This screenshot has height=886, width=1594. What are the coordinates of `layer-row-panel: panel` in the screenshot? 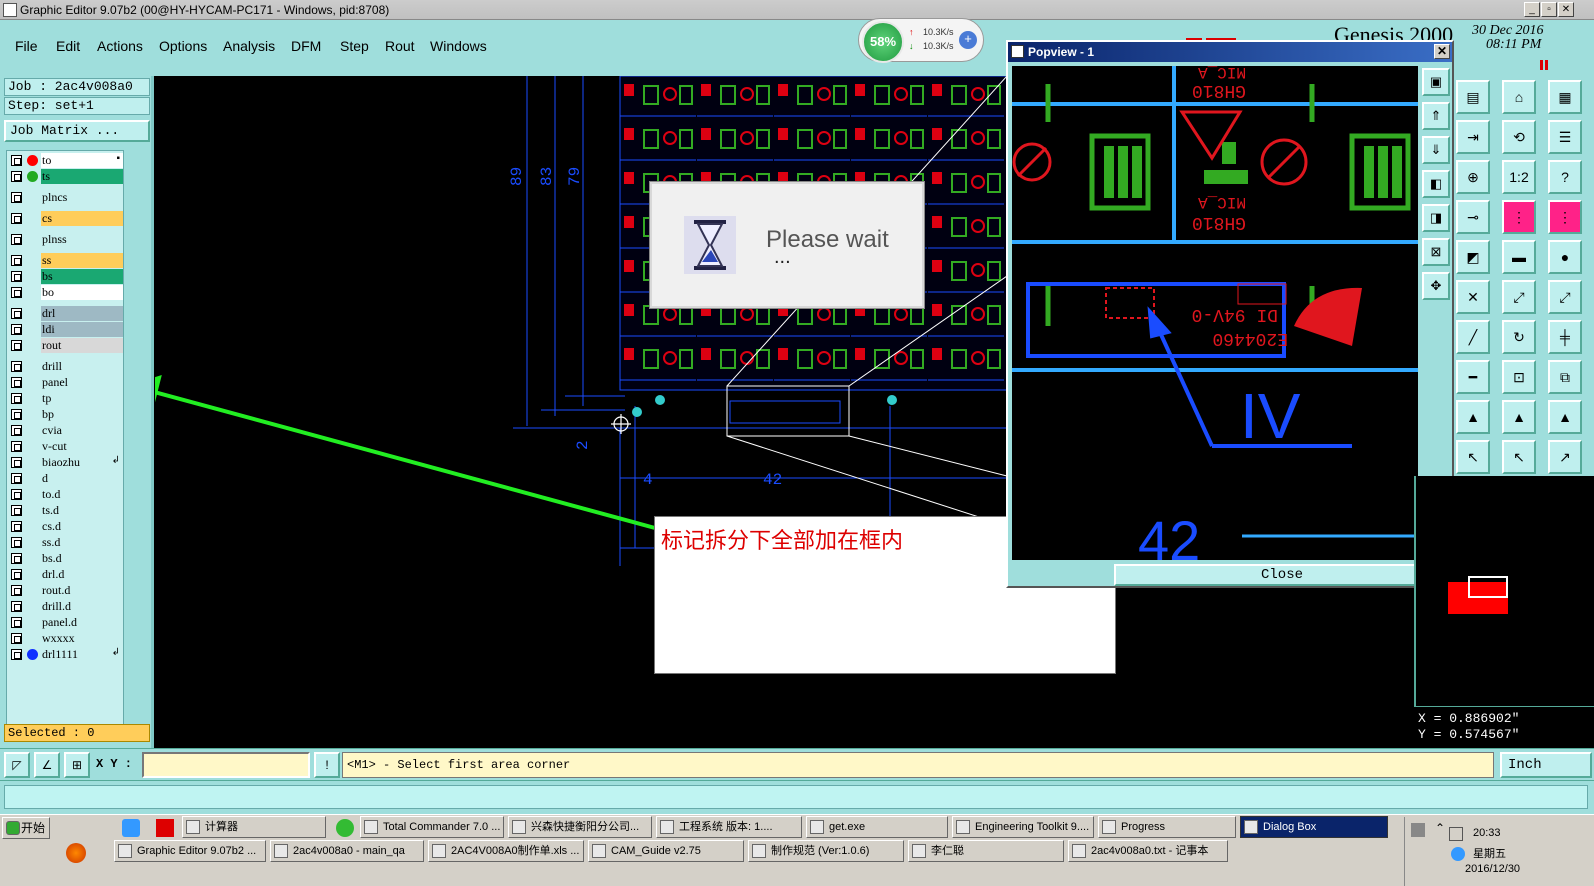 It's located at (65, 382).